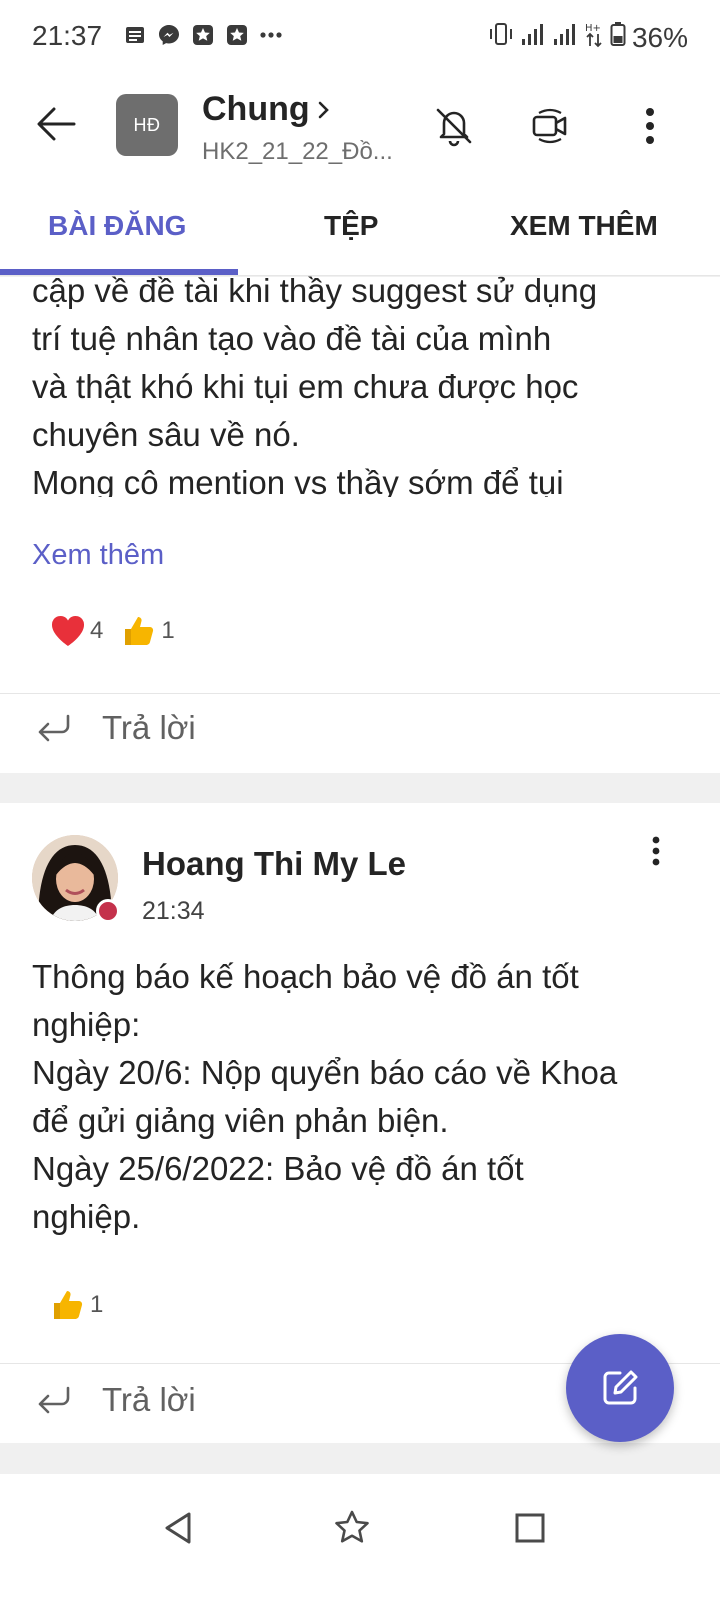 Image resolution: width=720 pixels, height=1600 pixels. I want to click on post-line: Ngày 20/6: Nộp quyển báo cáo về Khoa, so click(325, 1072).